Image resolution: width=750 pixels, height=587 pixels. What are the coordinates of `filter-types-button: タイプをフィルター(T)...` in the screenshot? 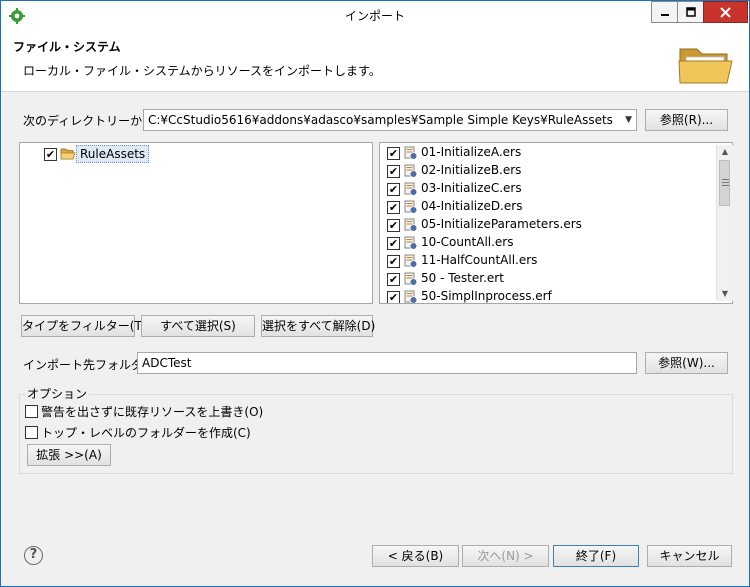 It's located at (89, 326).